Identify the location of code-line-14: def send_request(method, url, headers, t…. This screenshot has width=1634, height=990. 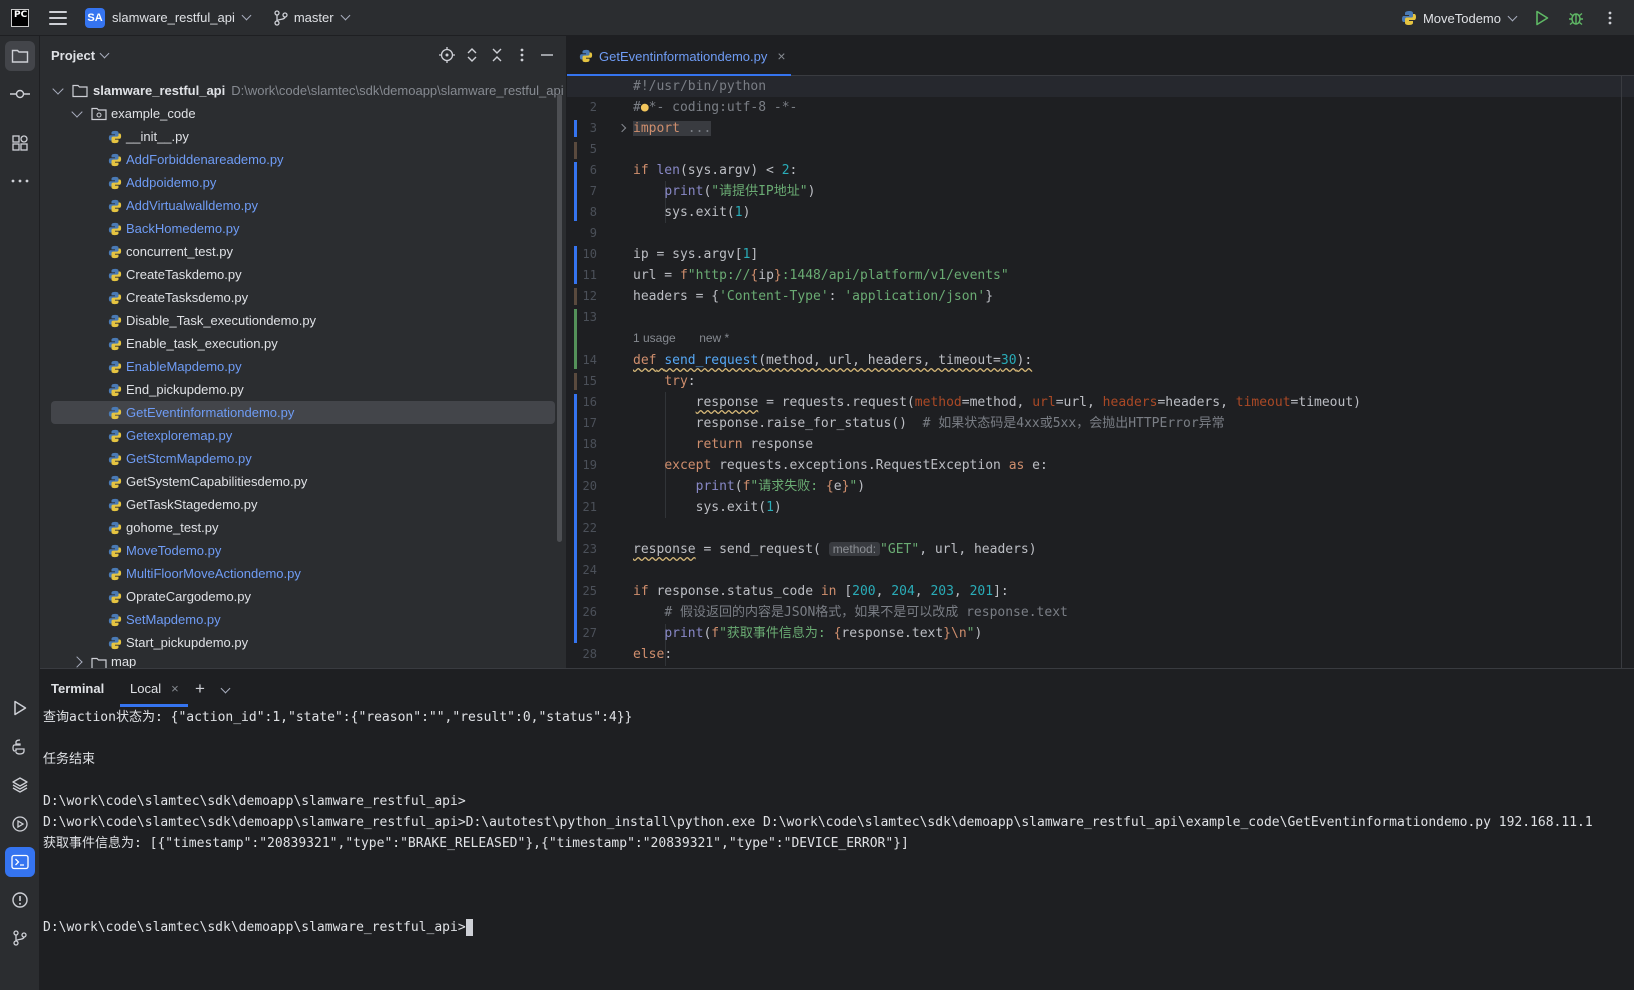
(833, 360).